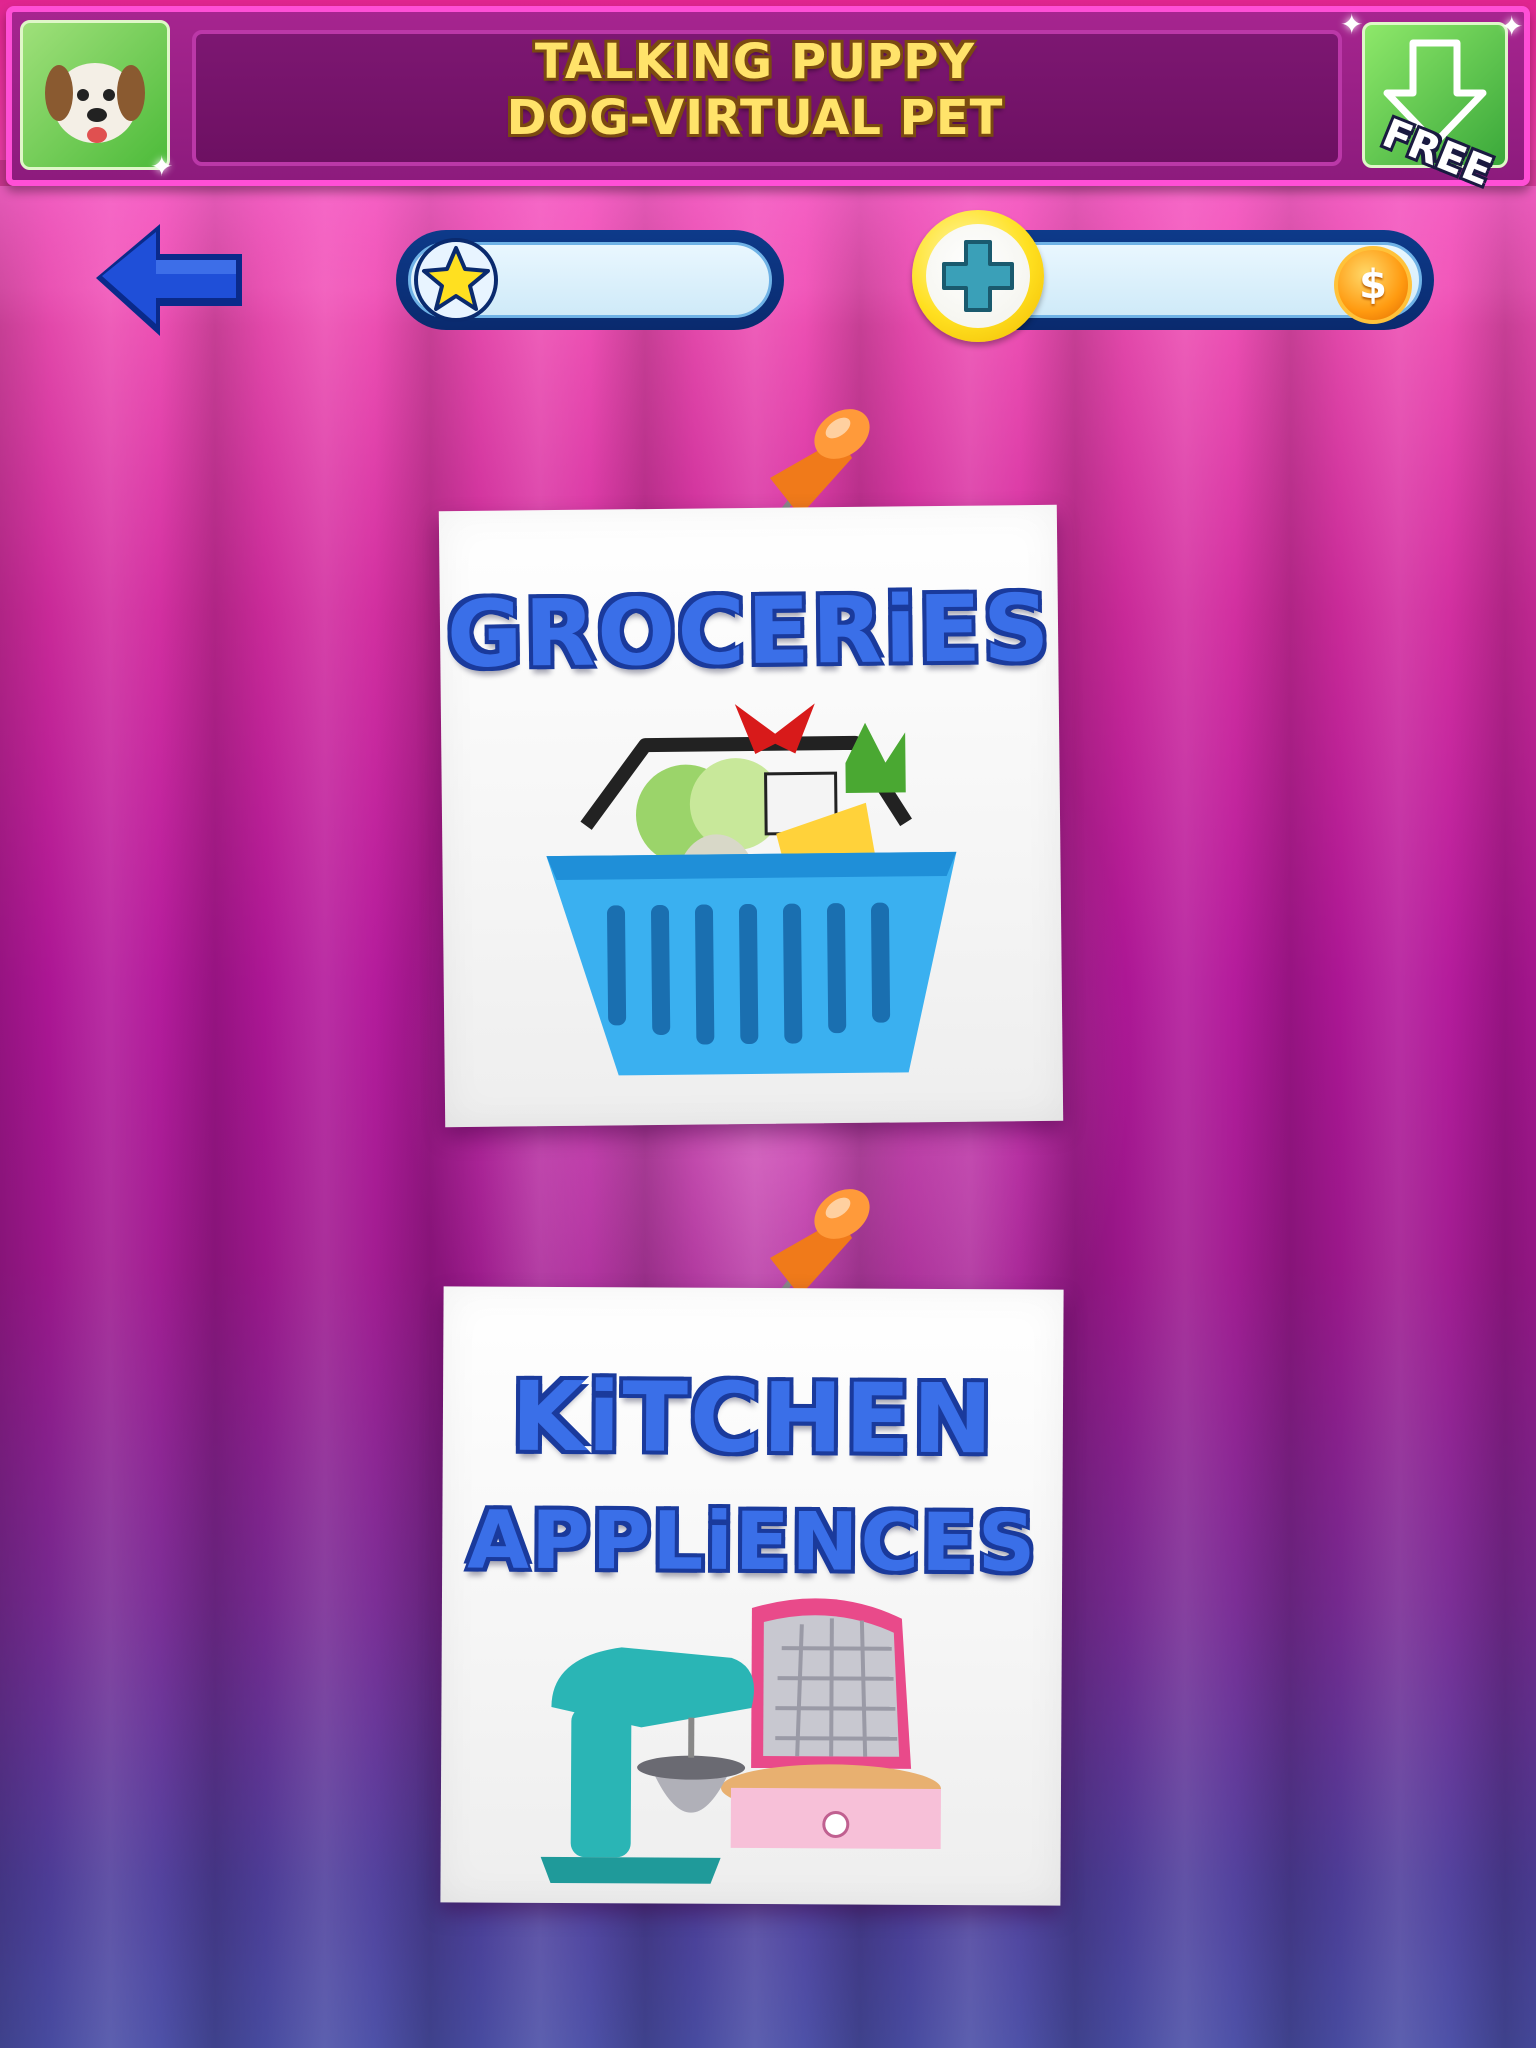 This screenshot has height=2048, width=1536. Describe the element at coordinates (755, 62) in the screenshot. I see `ad-title-line-1: TALKING PUPPY` at that location.